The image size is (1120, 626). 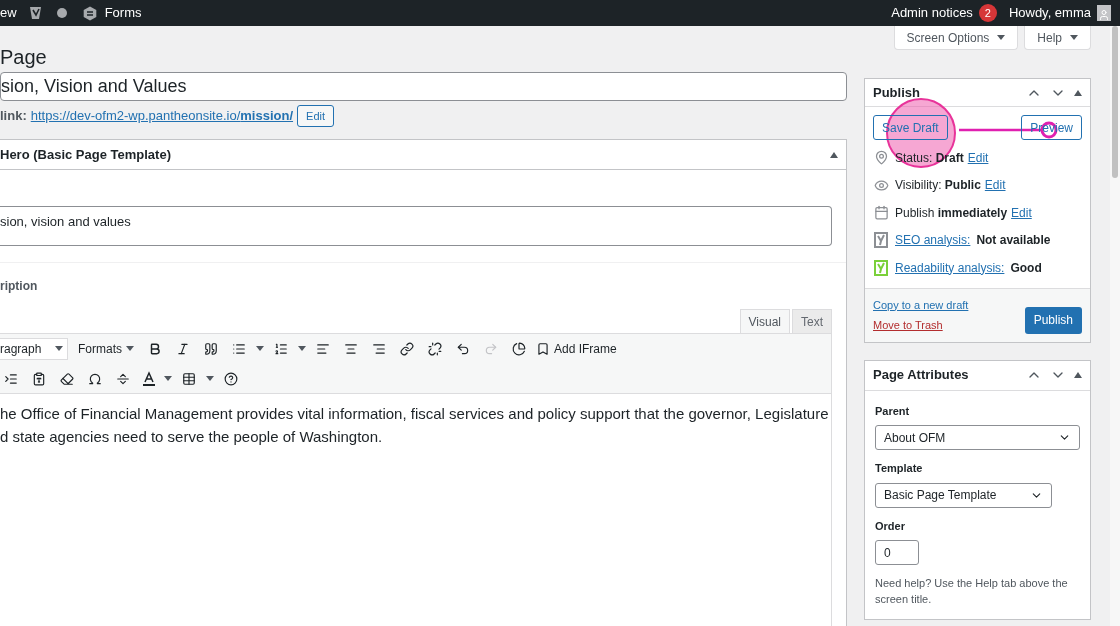 I want to click on copy-draft-link: Copy to a new draft, so click(x=921, y=304).